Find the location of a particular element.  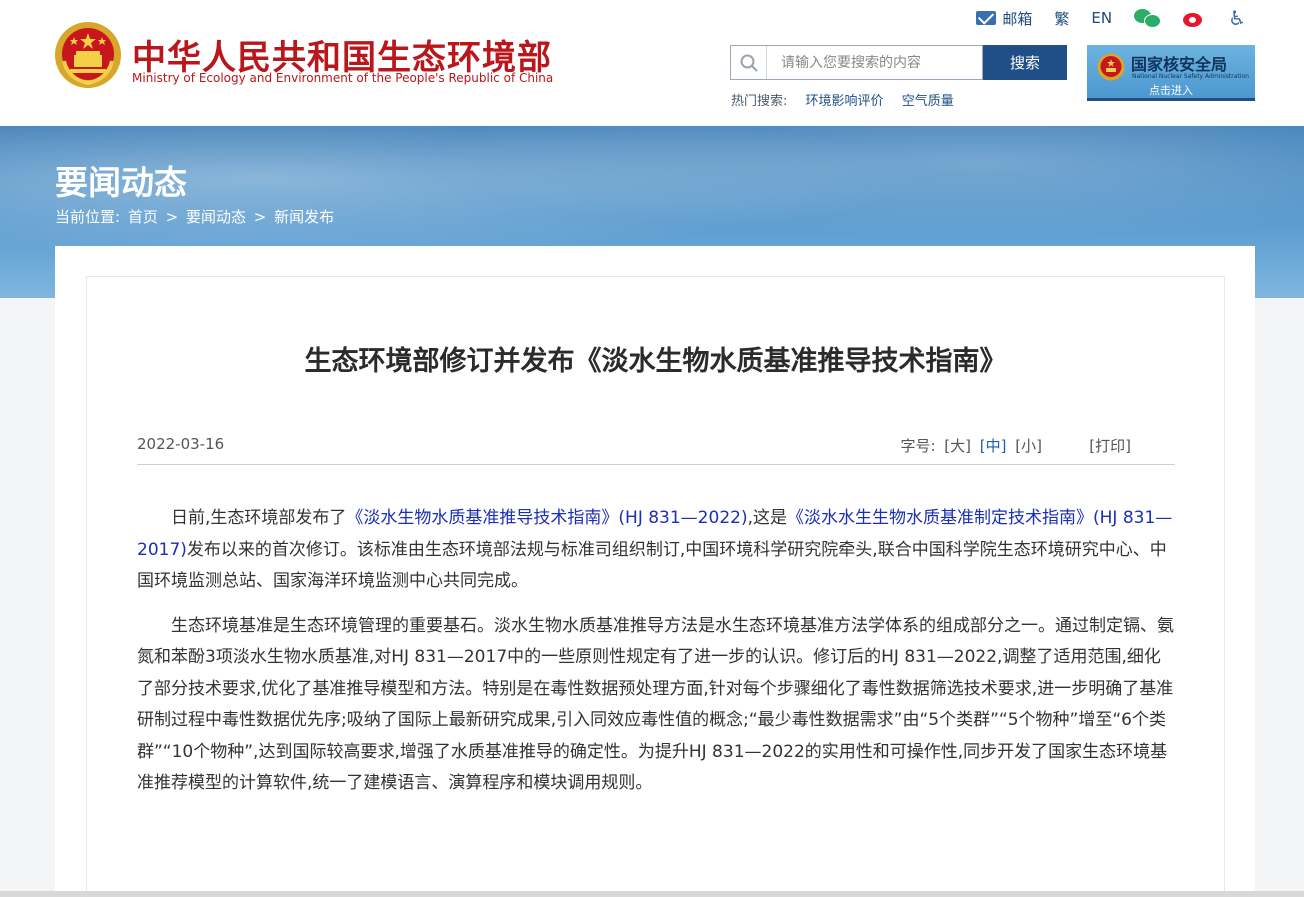

font-size-label: 字号: is located at coordinates (918, 446).